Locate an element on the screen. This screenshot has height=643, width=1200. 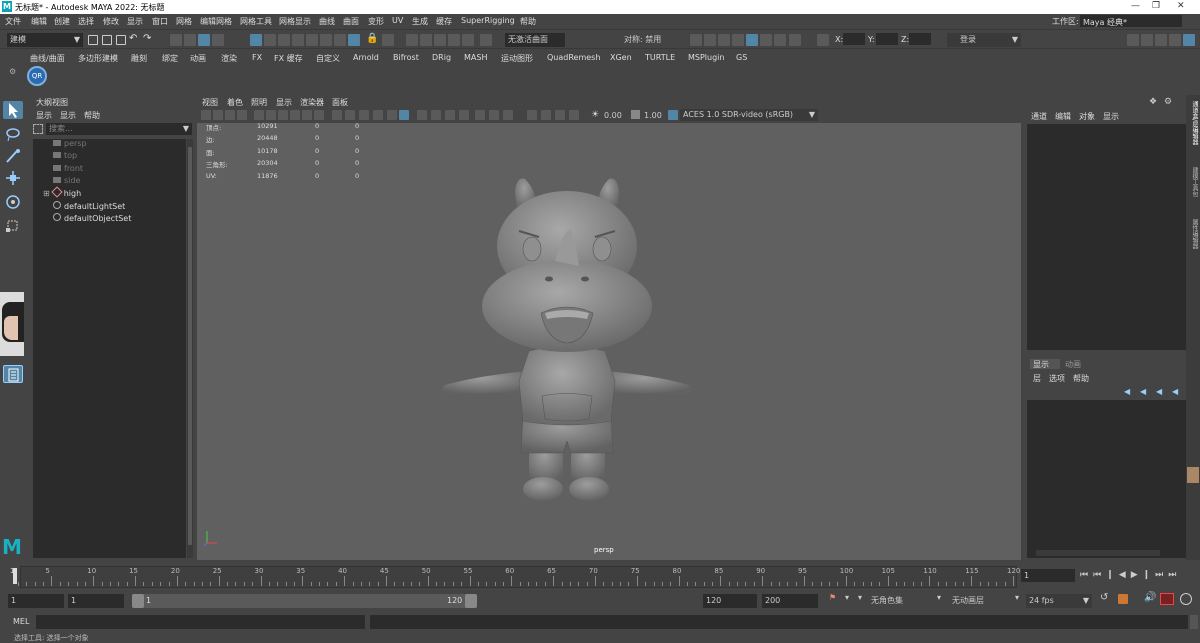
command-input is located at coordinates (200, 622).